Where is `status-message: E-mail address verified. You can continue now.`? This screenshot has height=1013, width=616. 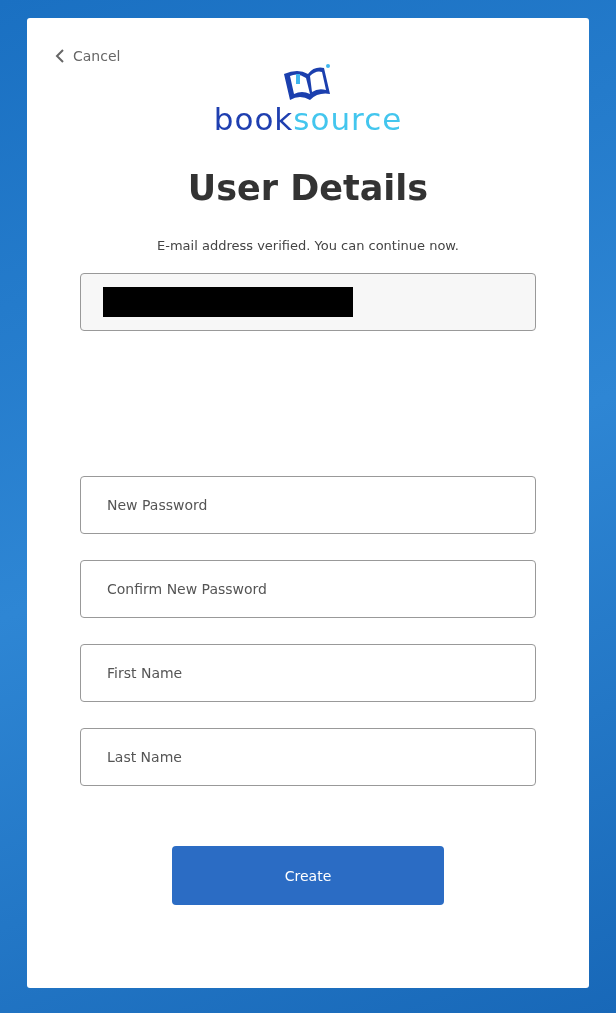 status-message: E-mail address verified. You can continue now. is located at coordinates (308, 245).